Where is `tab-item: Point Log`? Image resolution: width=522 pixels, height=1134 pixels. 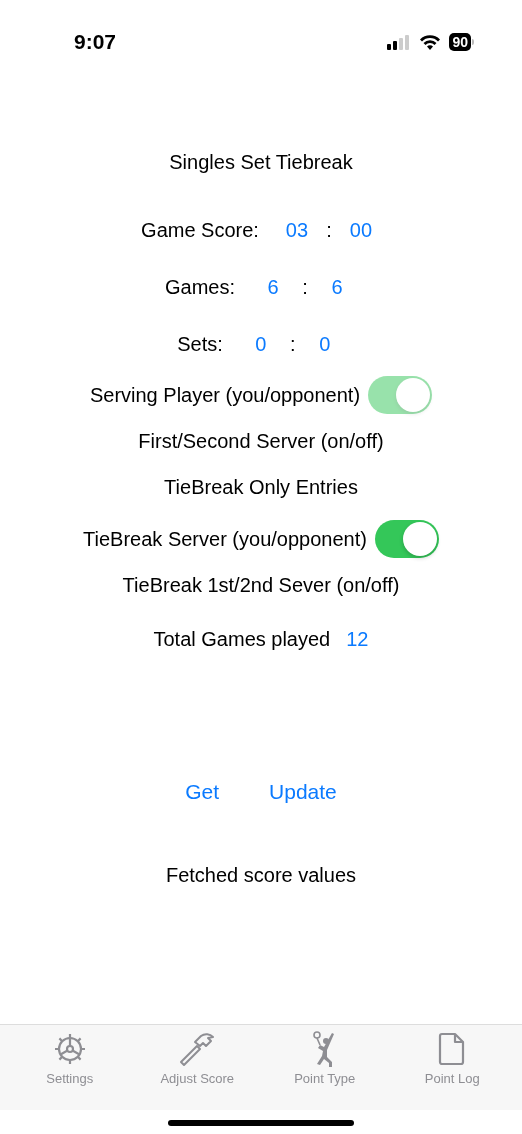 tab-item: Point Log is located at coordinates (452, 1070).